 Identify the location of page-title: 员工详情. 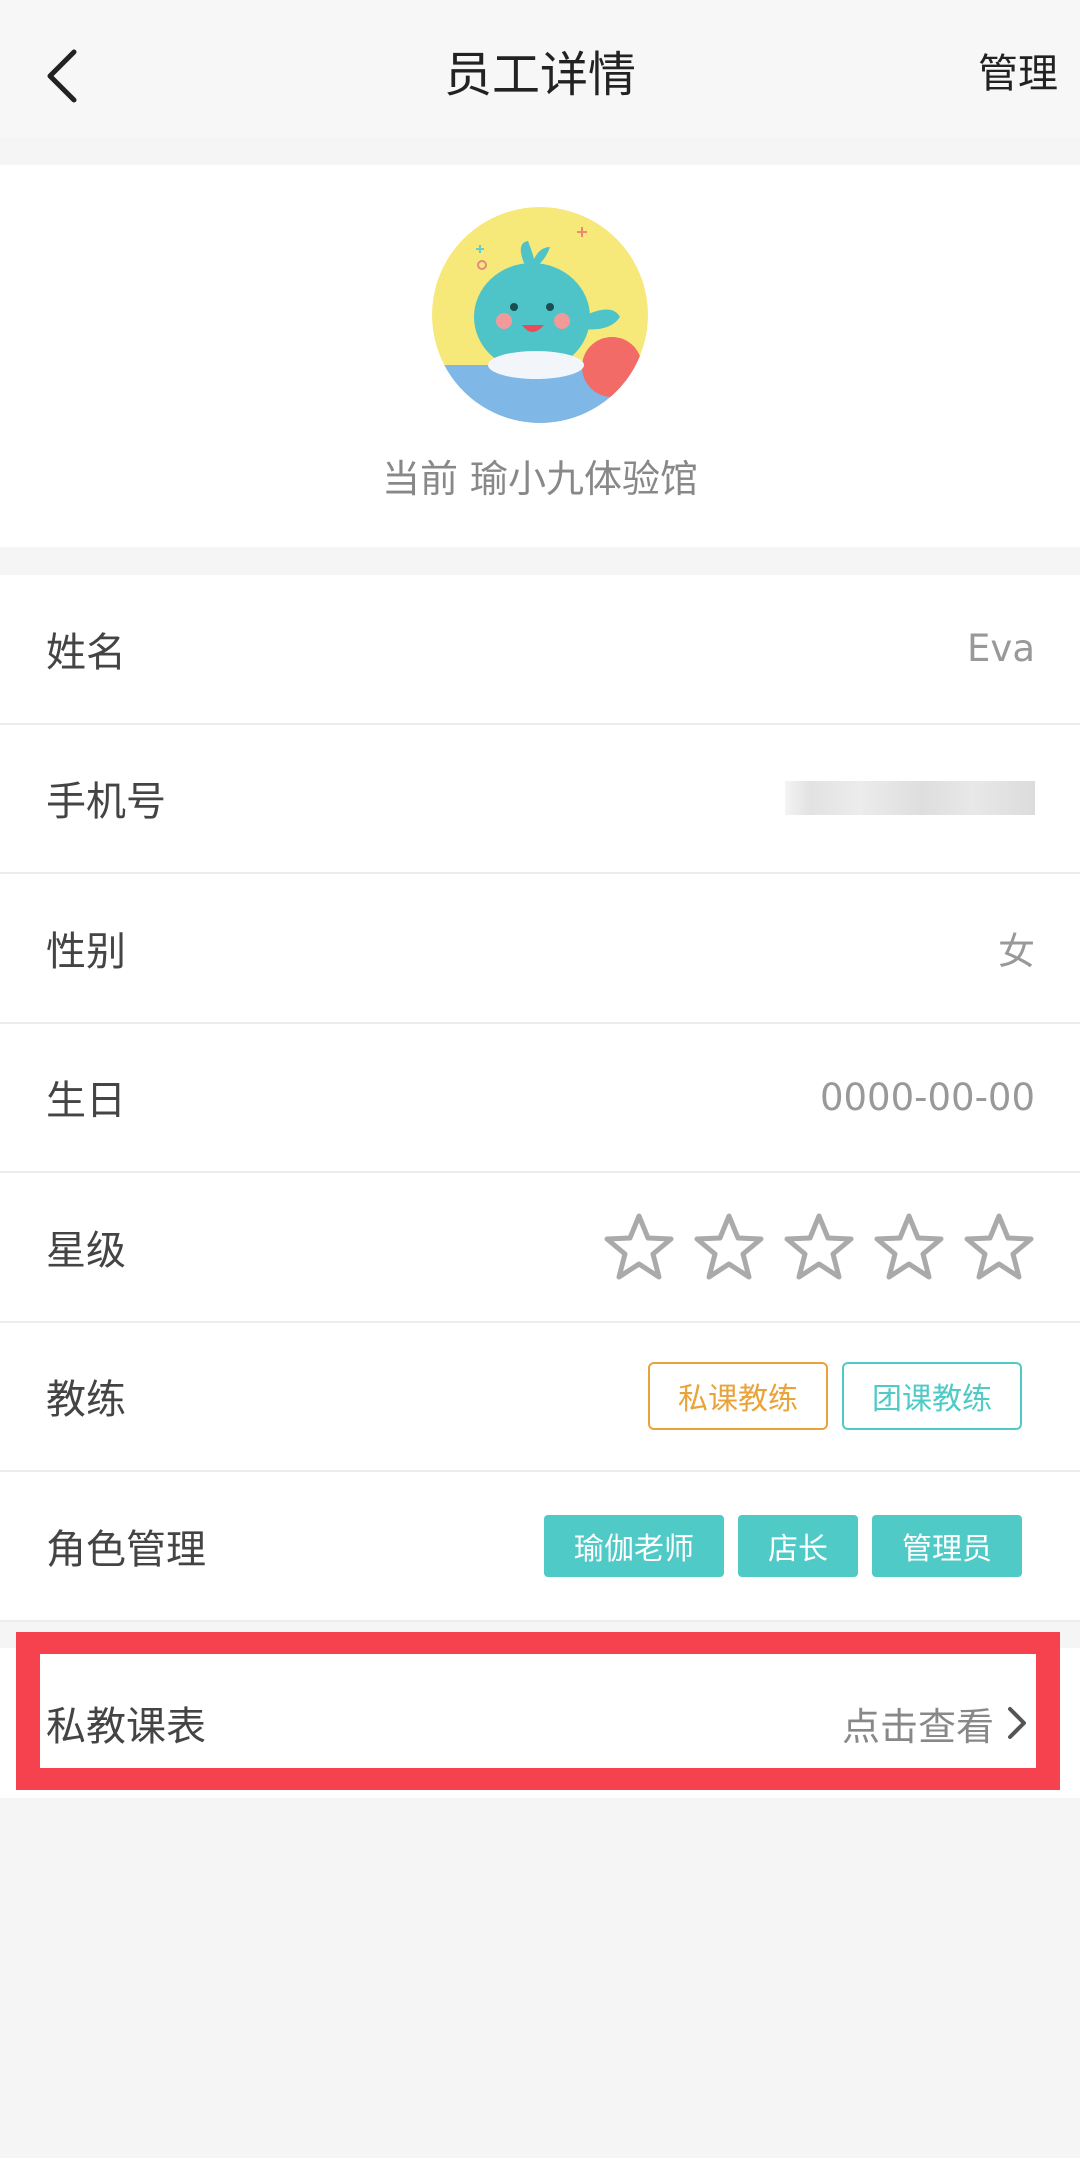
(539, 75).